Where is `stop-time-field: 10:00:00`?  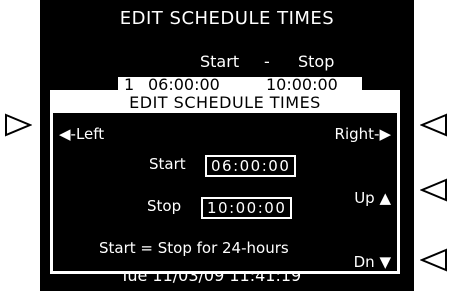 stop-time-field: 10:00:00 is located at coordinates (247, 208).